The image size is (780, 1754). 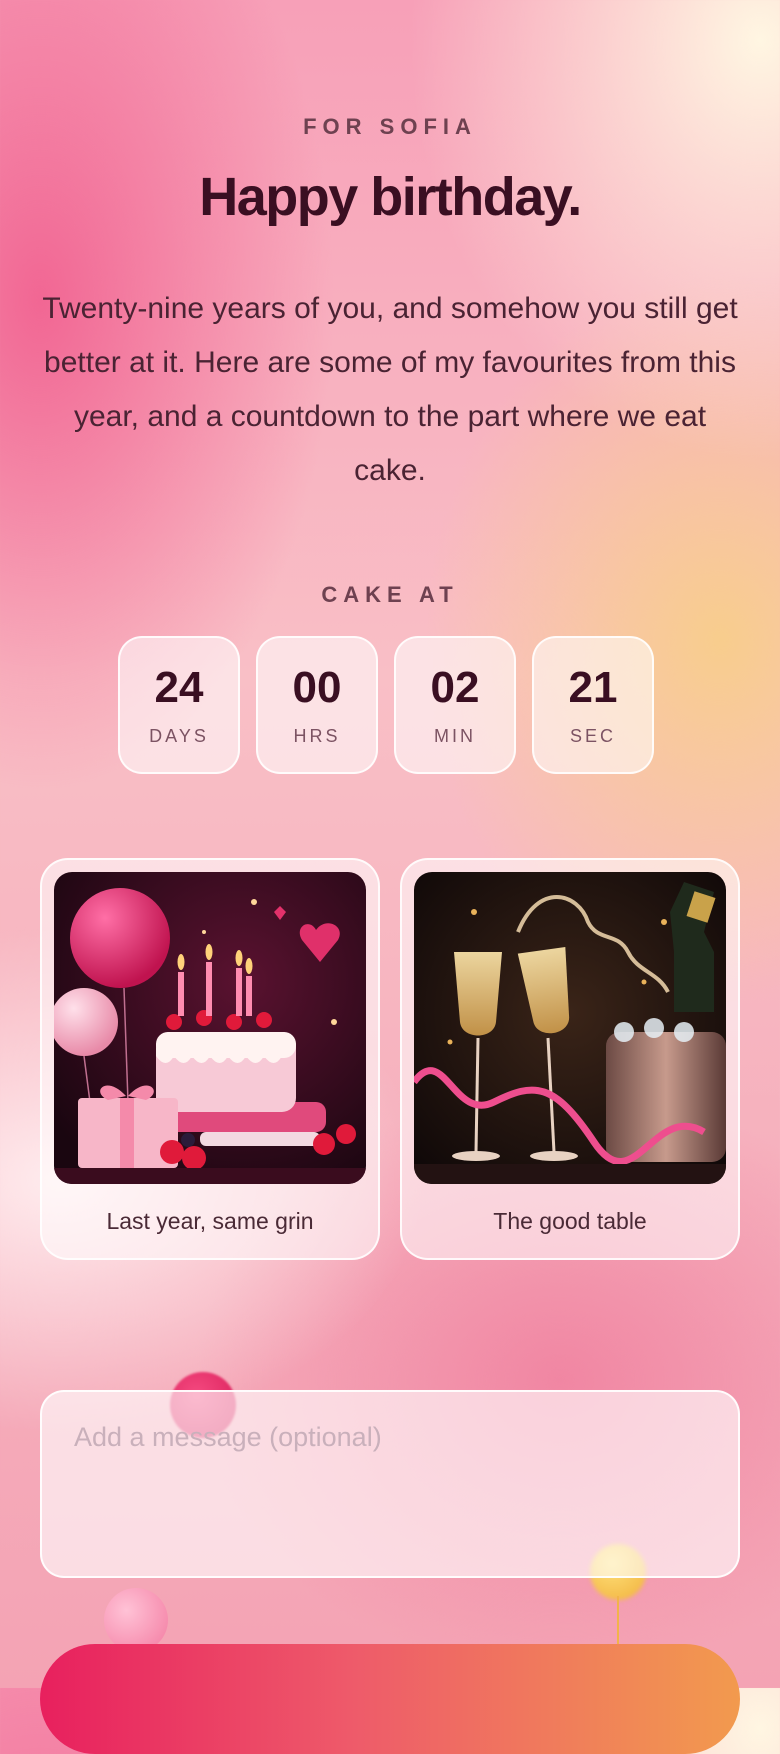 I want to click on photo-caption: The good table, so click(x=570, y=1221).